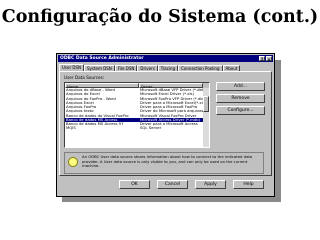  What do you see at coordinates (71, 128) in the screenshot?
I see `data-source-name: MQIS` at bounding box center [71, 128].